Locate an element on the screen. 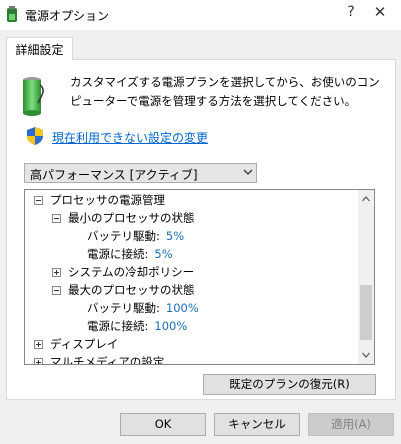  tree-item-min-plugged-in: 電源に接続: 5% is located at coordinates (130, 254).